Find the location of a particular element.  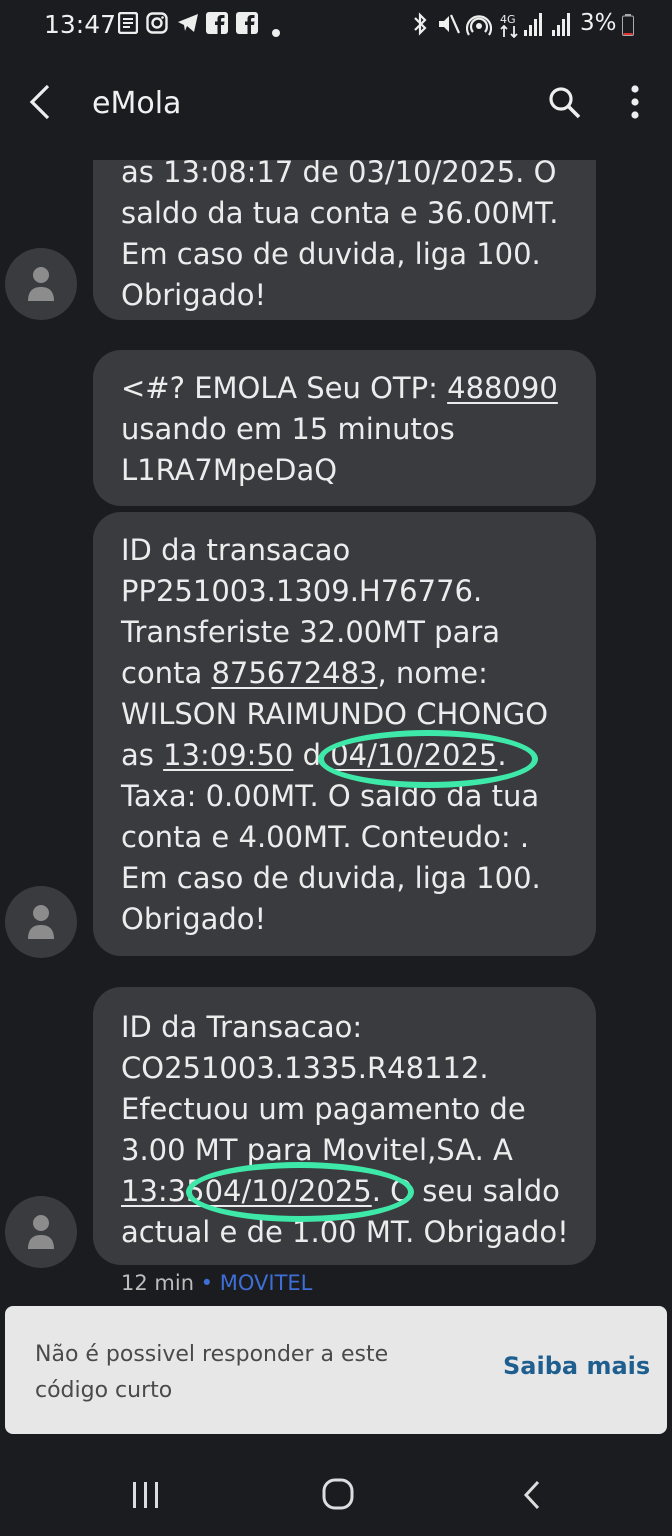

nav-back-icon is located at coordinates (532, 1497).